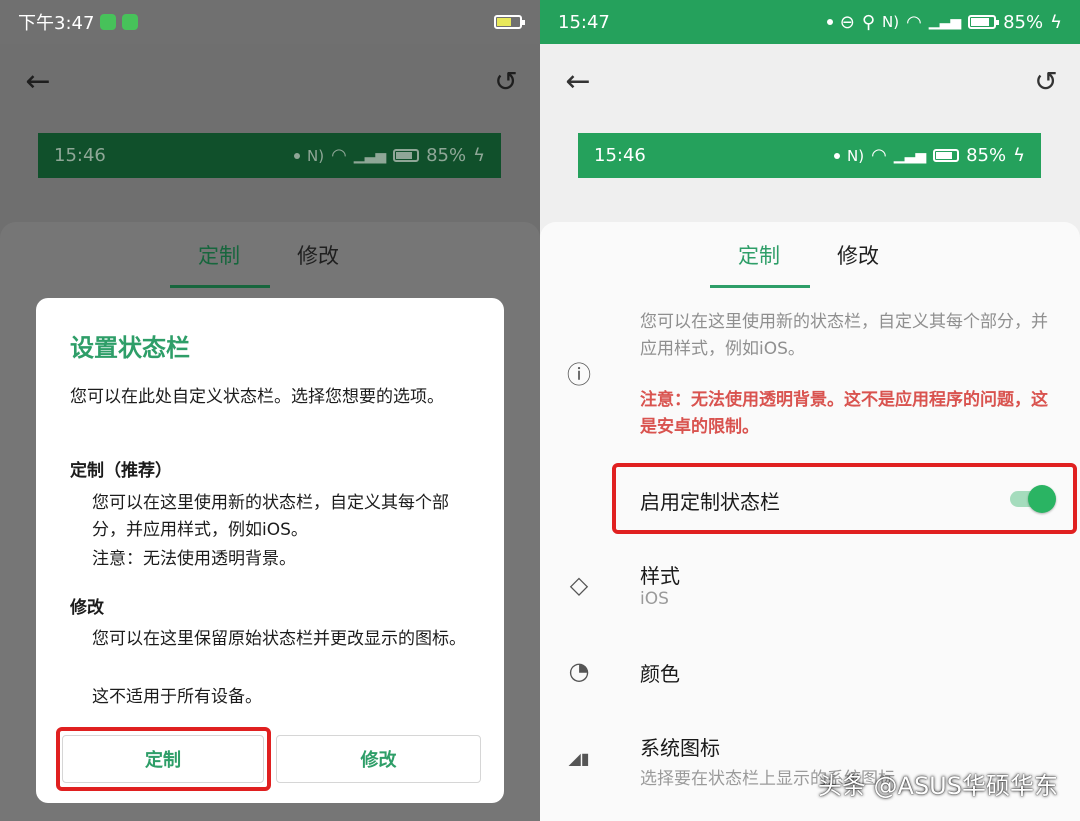 The image size is (1080, 821). Describe the element at coordinates (279, 639) in the screenshot. I see `modify-description: 您可以在这里保留原始状态栏并更改显示的图标。` at that location.